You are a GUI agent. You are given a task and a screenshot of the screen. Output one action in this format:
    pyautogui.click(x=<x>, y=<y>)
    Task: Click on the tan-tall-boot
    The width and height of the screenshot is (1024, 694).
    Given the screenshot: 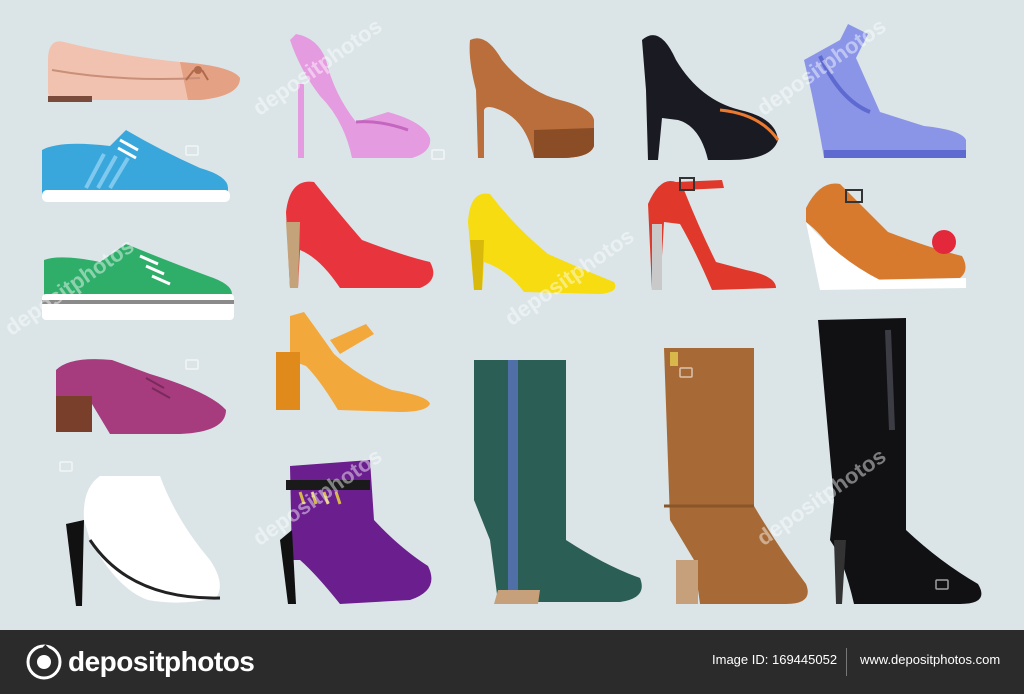 What is the action you would take?
    pyautogui.click(x=736, y=476)
    